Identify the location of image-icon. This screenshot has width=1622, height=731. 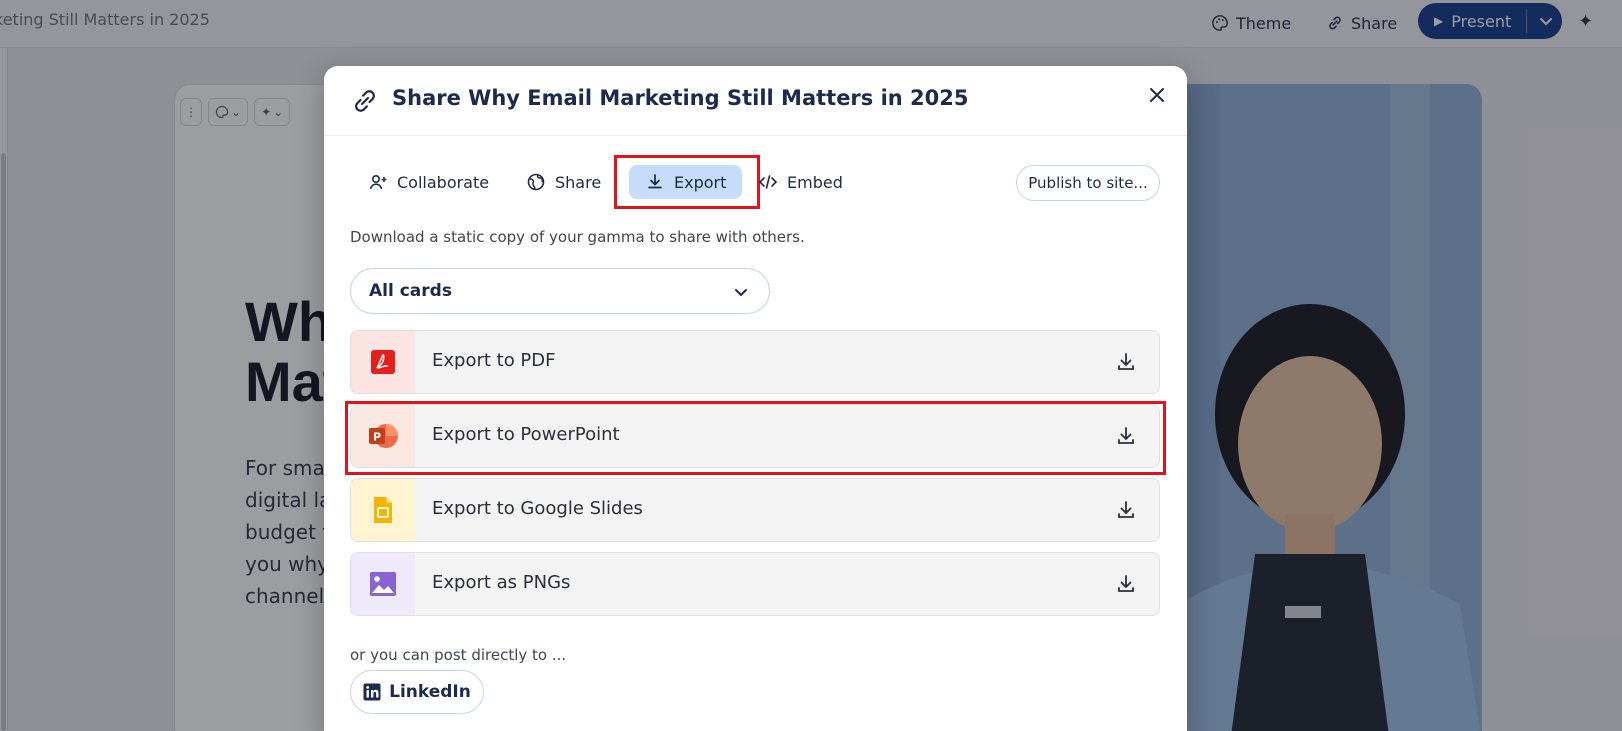
(383, 584).